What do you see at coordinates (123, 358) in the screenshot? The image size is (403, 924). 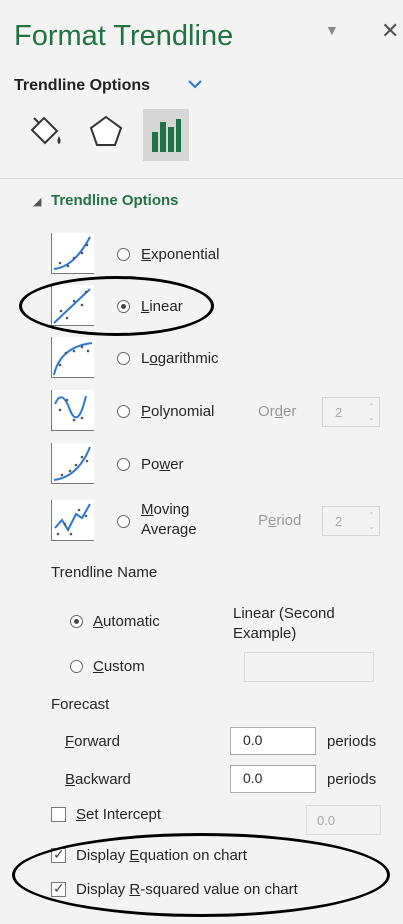 I see `radio-logarithmic` at bounding box center [123, 358].